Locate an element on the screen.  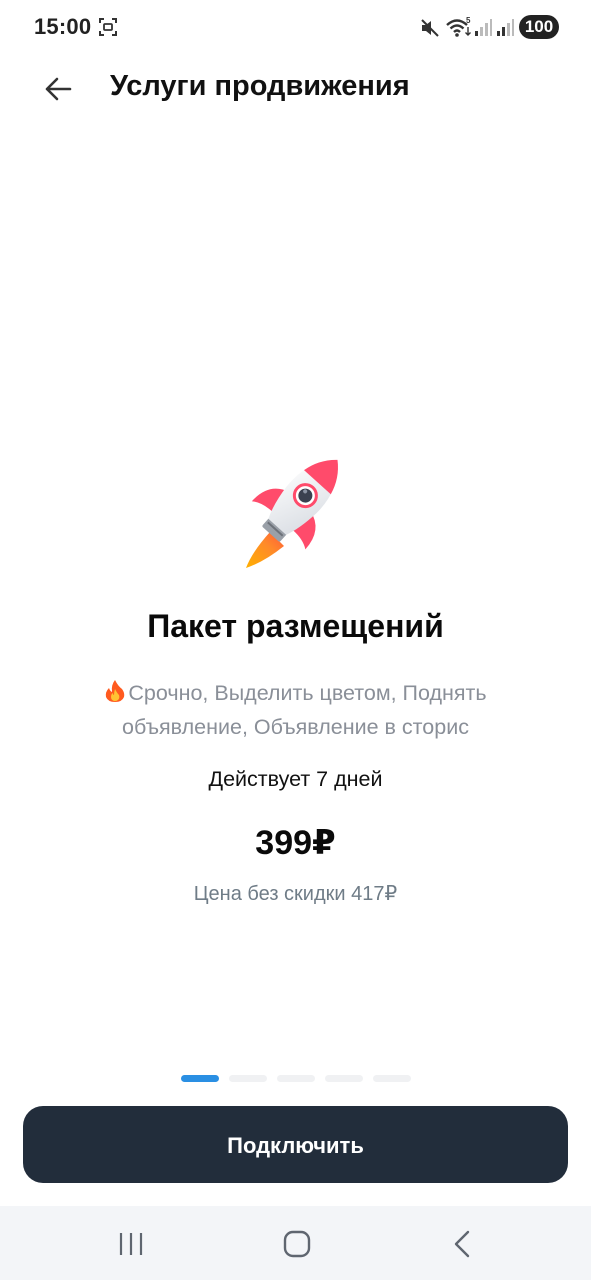
pager is located at coordinates (297, 1079).